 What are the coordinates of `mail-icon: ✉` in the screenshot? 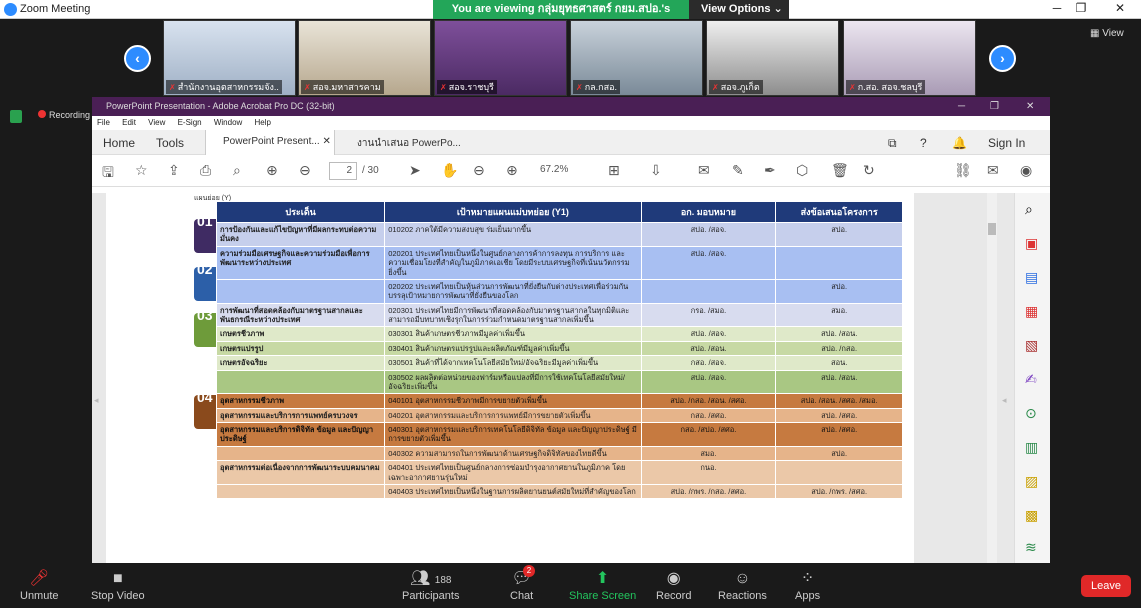 It's located at (993, 170).